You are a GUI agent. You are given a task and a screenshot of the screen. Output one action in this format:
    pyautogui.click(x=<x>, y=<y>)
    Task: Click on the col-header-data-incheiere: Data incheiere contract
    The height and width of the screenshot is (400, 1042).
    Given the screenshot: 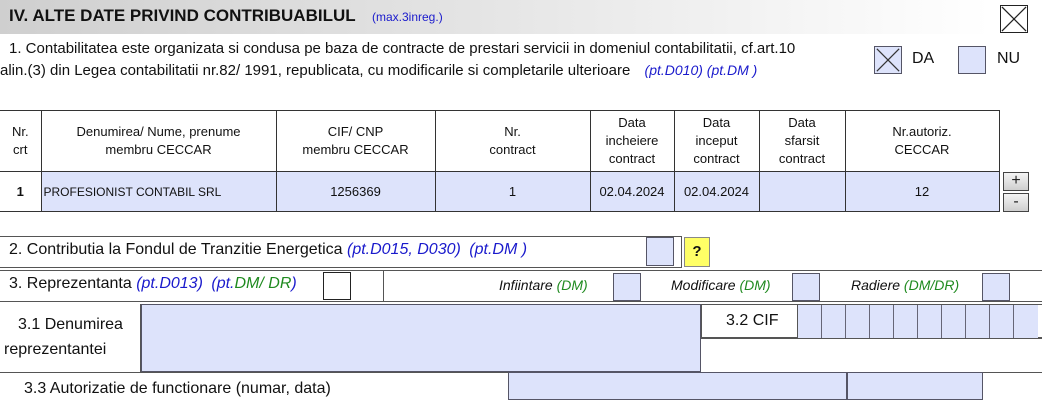 What is the action you would take?
    pyautogui.click(x=632, y=141)
    